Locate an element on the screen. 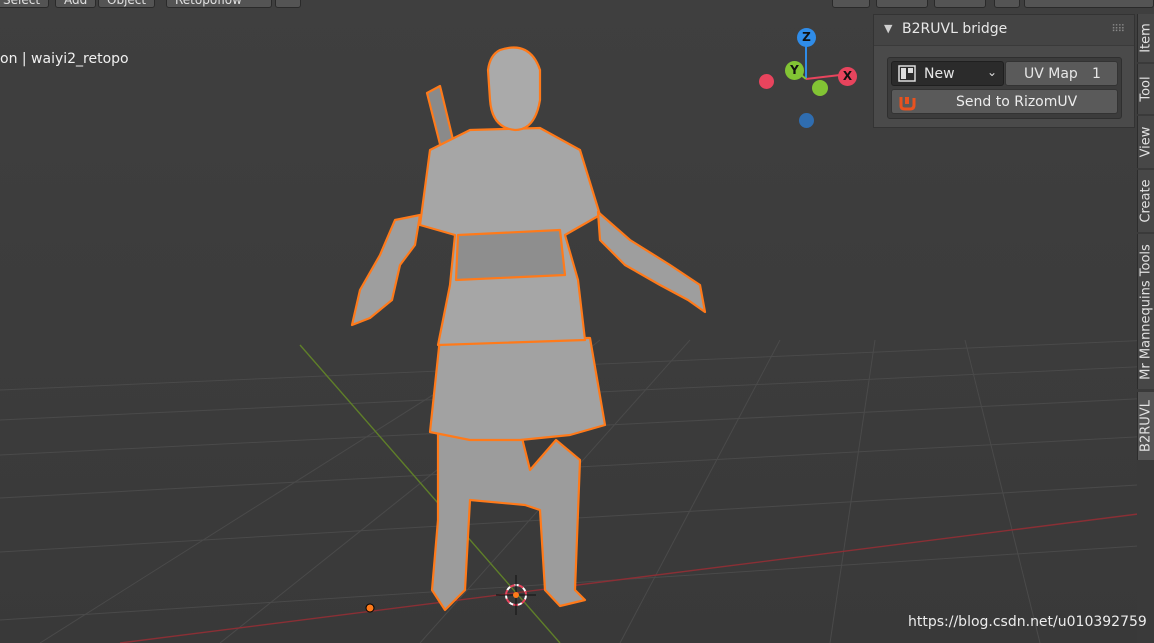 The height and width of the screenshot is (643, 1154). gizmo-z-axis: Z is located at coordinates (806, 37).